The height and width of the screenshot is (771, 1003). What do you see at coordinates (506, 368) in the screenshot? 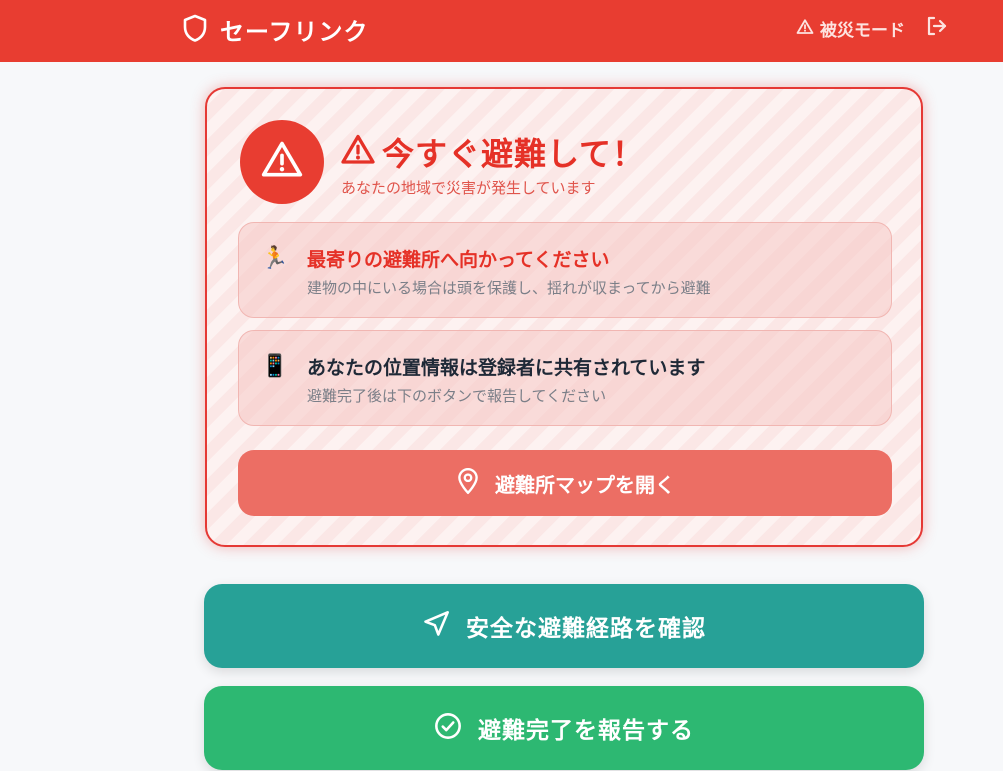
I see `info-item-title: あなたの位置情報は登録者に共有されています` at bounding box center [506, 368].